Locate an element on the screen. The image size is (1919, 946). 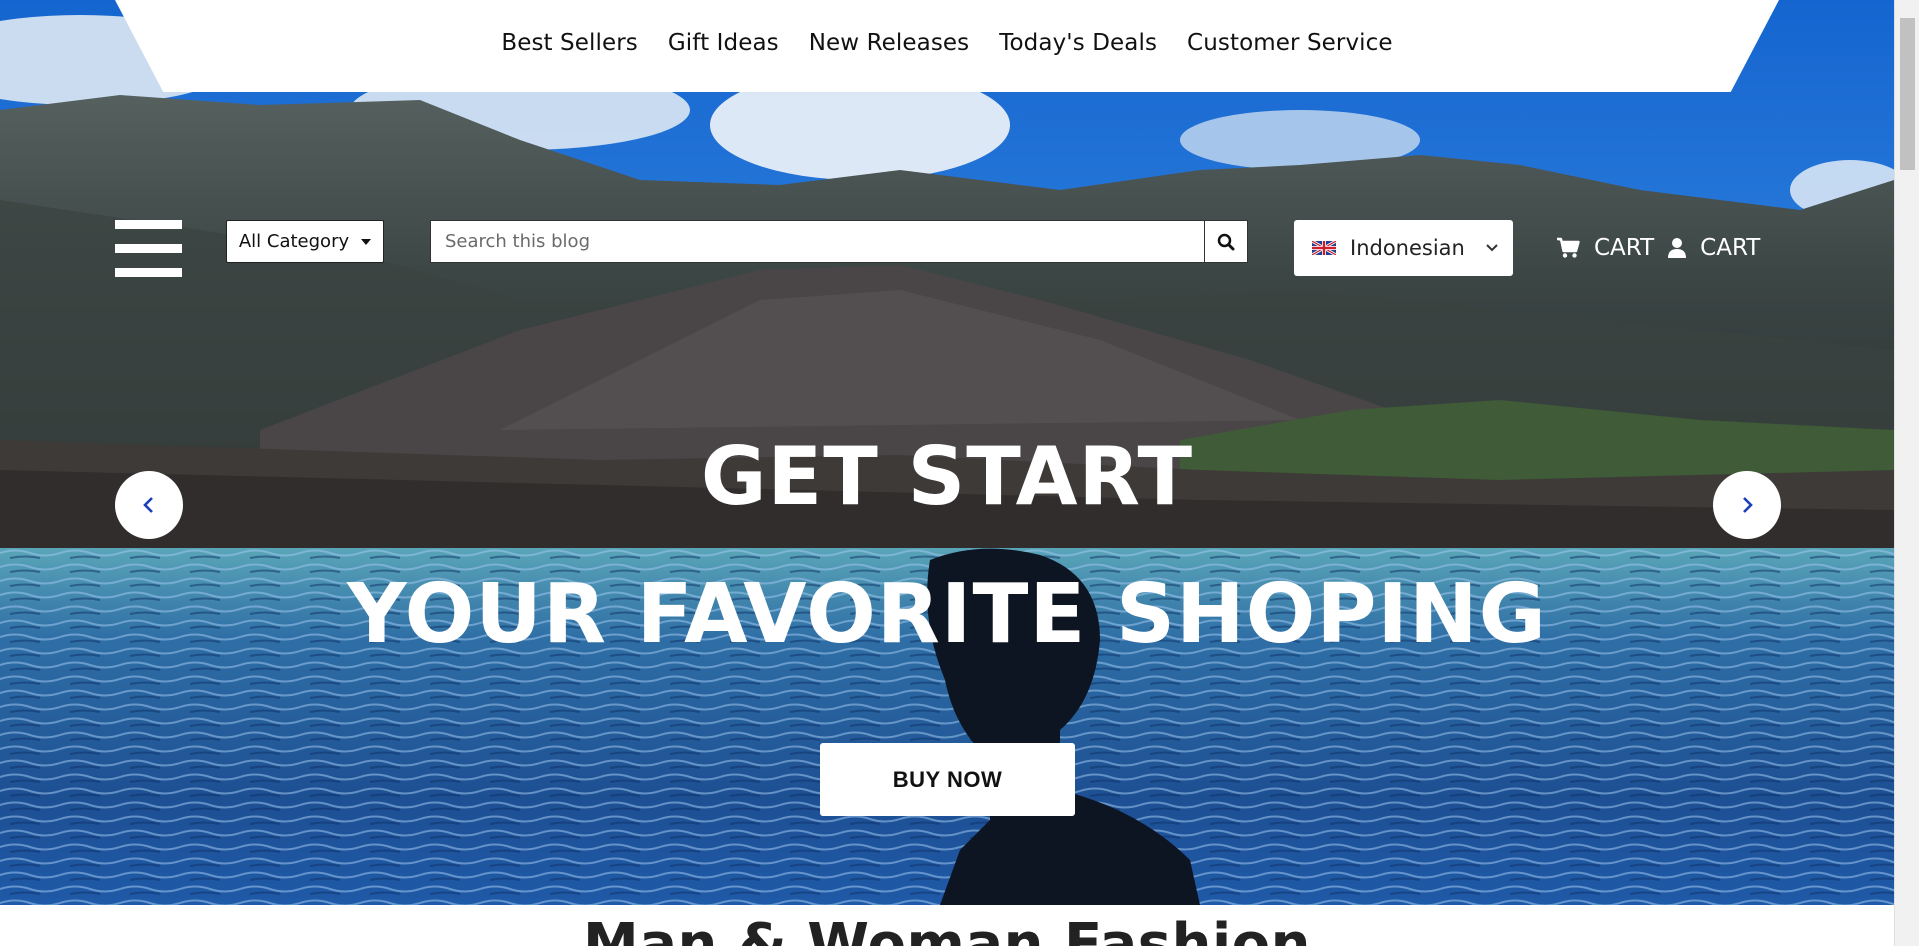
nav-link-customer-service: Customer Service is located at coordinates (1290, 43).